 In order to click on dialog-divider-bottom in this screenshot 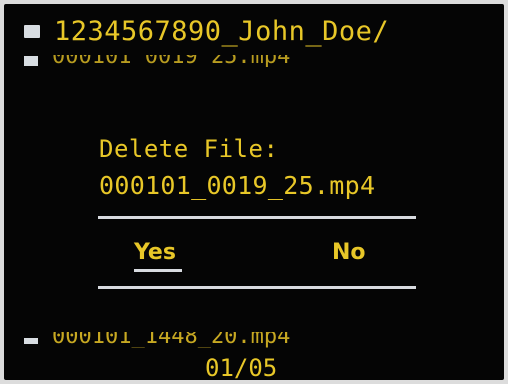, I will do `click(257, 287)`.